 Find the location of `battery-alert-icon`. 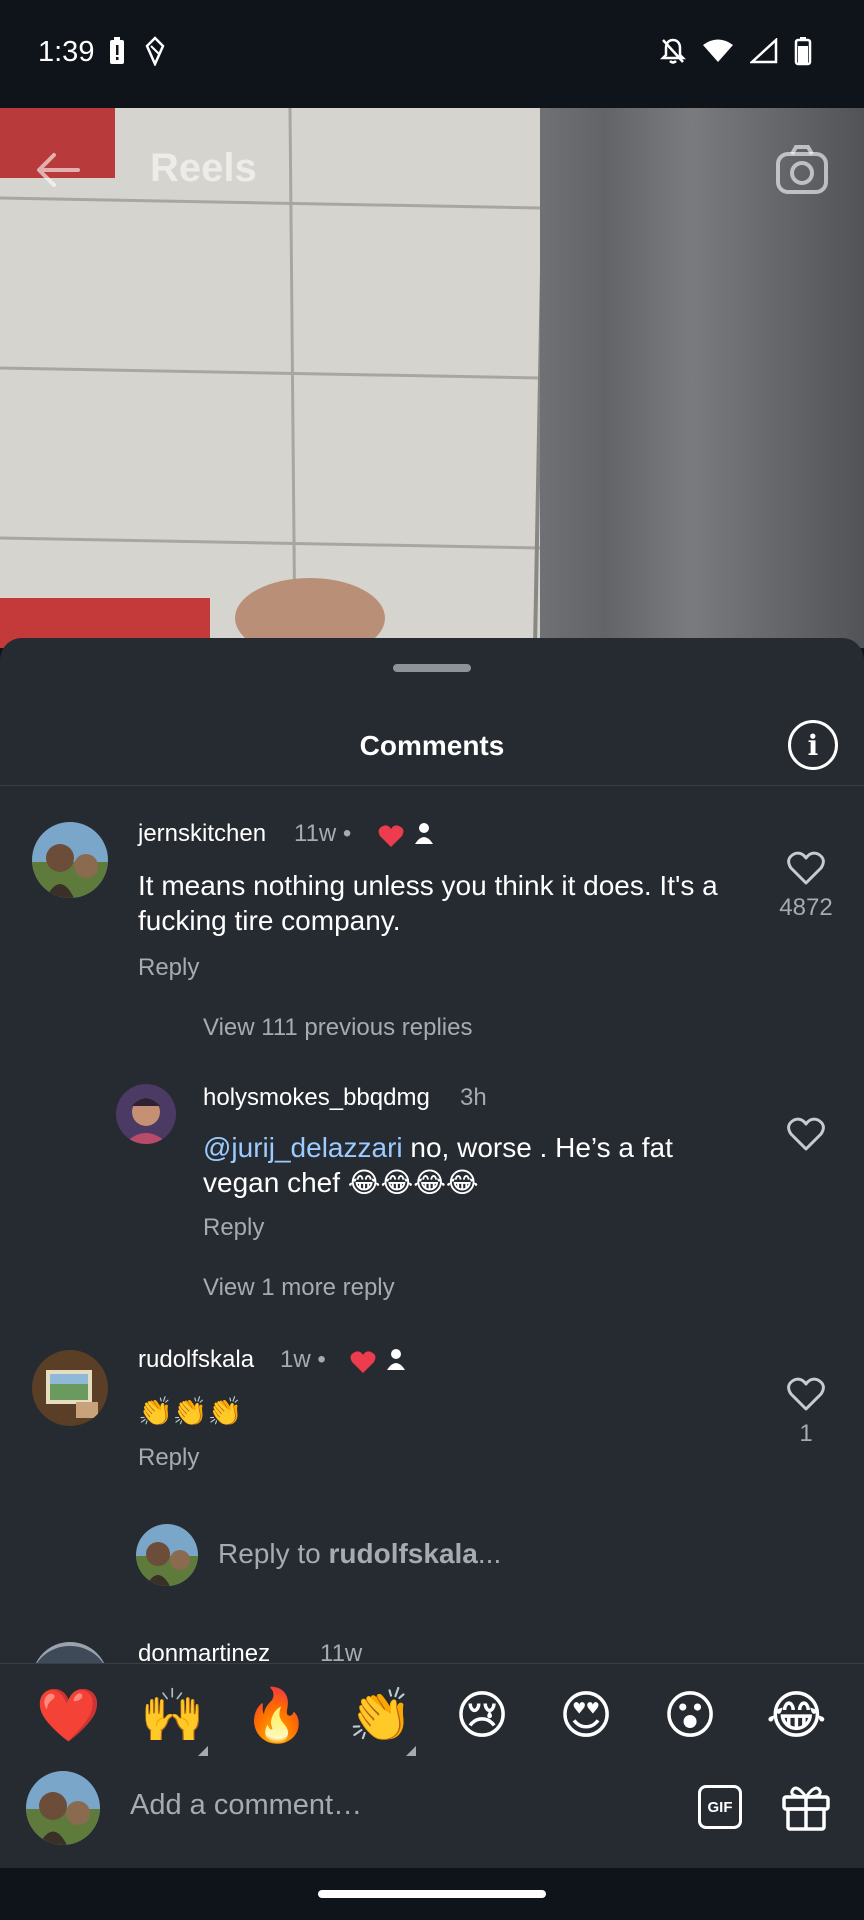

battery-alert-icon is located at coordinates (117, 50).